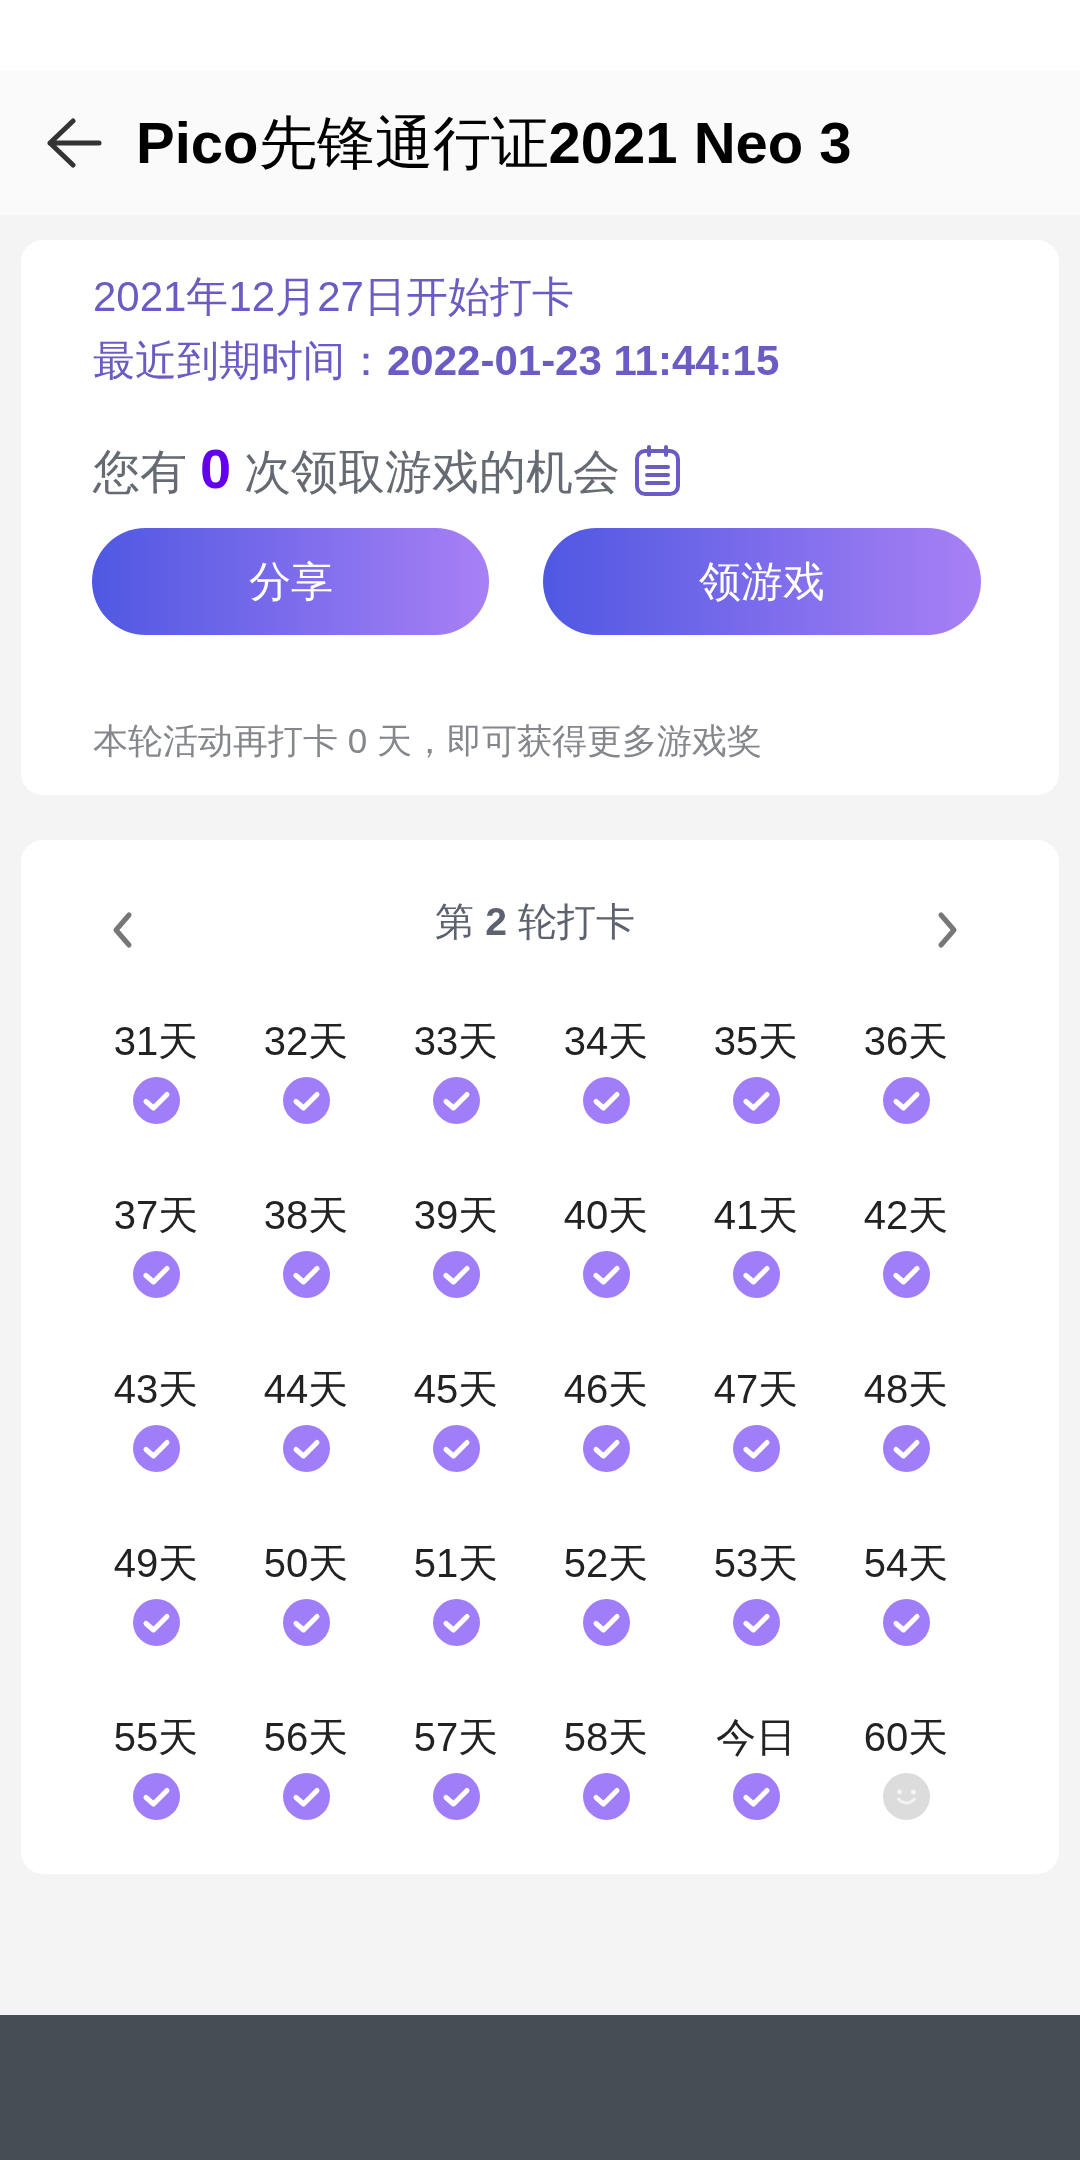 The image size is (1080, 2160). Describe the element at coordinates (456, 1041) in the screenshot. I see `day-label: 33天` at that location.